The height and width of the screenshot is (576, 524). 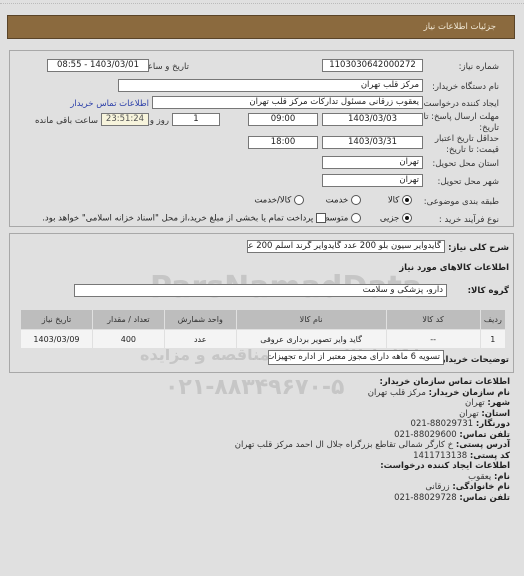 I want to click on cell-goods-name: گاید وایر تصویر برداری عروقی, so click(x=311, y=339).